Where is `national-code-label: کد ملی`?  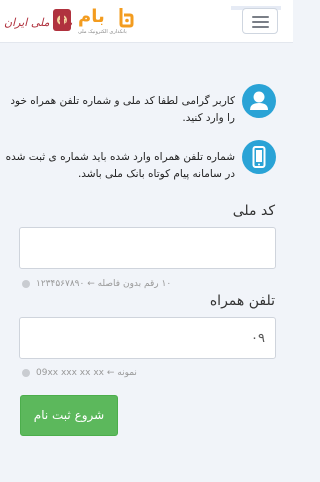
national-code-label: کد ملی is located at coordinates (253, 211).